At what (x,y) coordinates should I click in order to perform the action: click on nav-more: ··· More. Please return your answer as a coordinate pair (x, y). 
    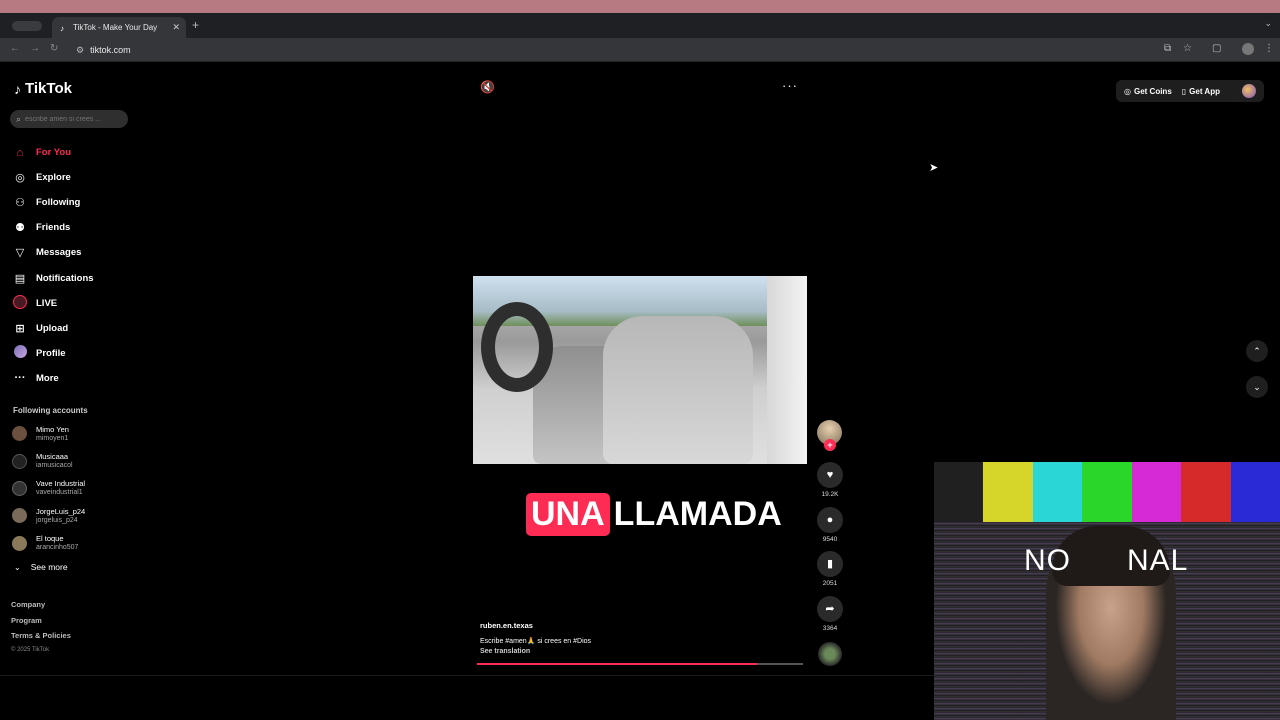
    Looking at the image, I should click on (53, 378).